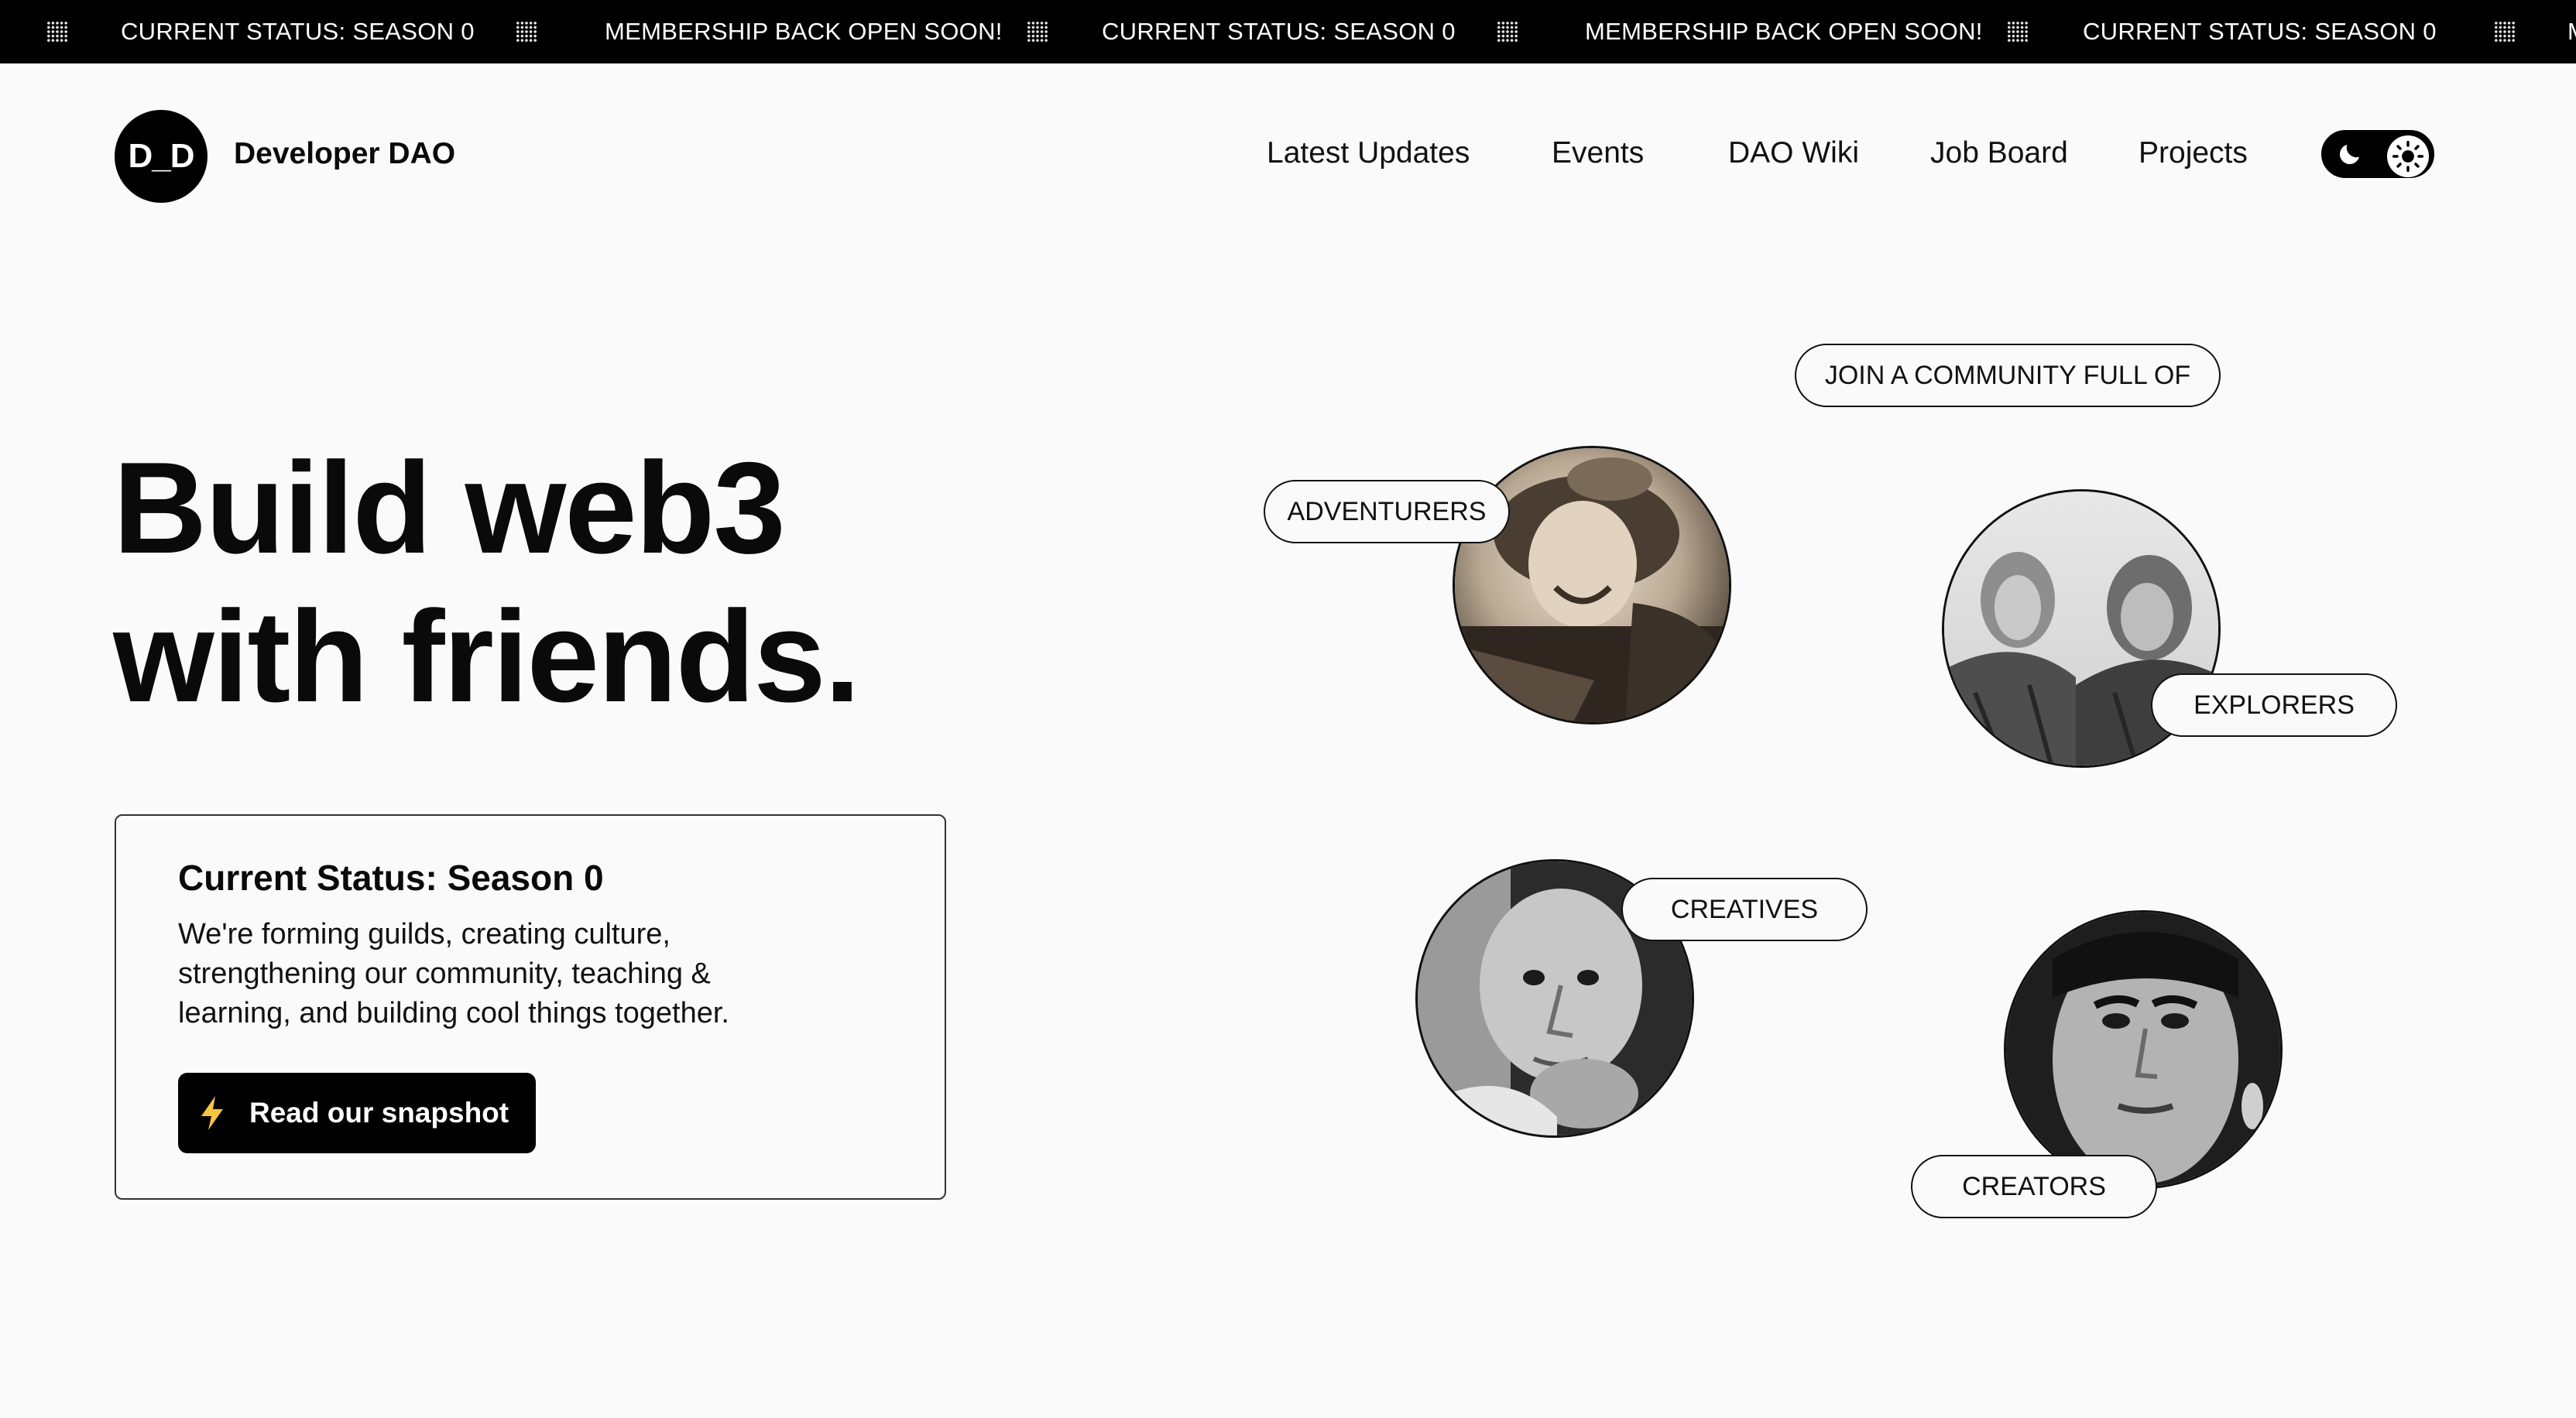 This screenshot has height=1418, width=2576. Describe the element at coordinates (161, 156) in the screenshot. I see `developer-dao-logo: D_D` at that location.